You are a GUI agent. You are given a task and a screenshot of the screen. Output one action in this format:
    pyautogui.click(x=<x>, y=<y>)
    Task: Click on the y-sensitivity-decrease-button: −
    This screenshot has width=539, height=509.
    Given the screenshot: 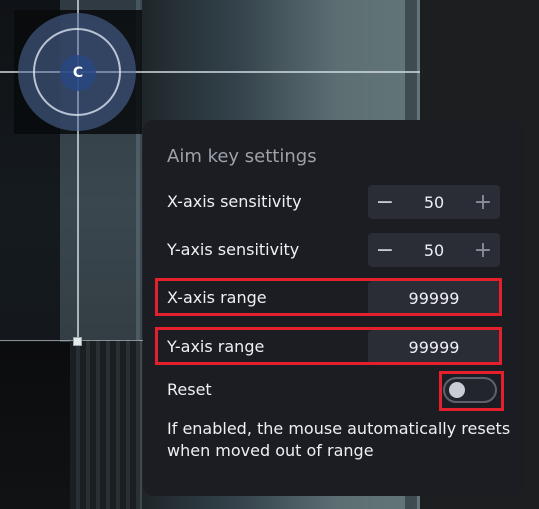 What is the action you would take?
    pyautogui.click(x=385, y=250)
    